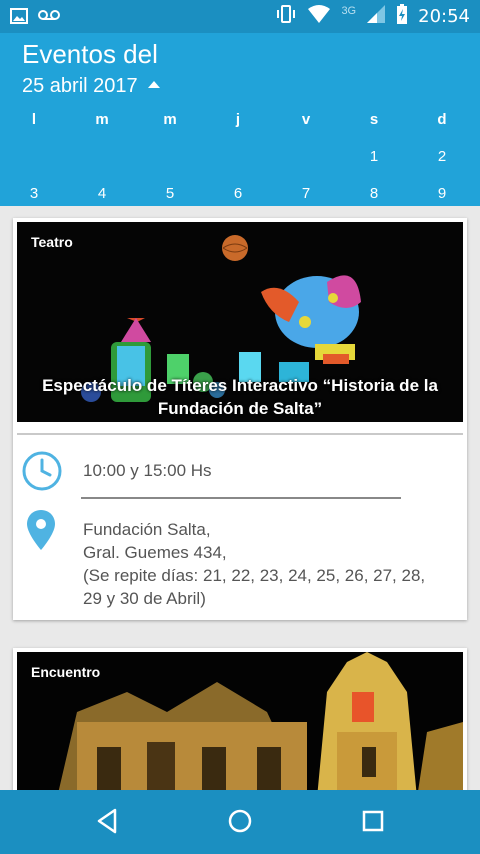  What do you see at coordinates (144, 598) in the screenshot?
I see `location-line: 29 y 30 de Abril)` at bounding box center [144, 598].